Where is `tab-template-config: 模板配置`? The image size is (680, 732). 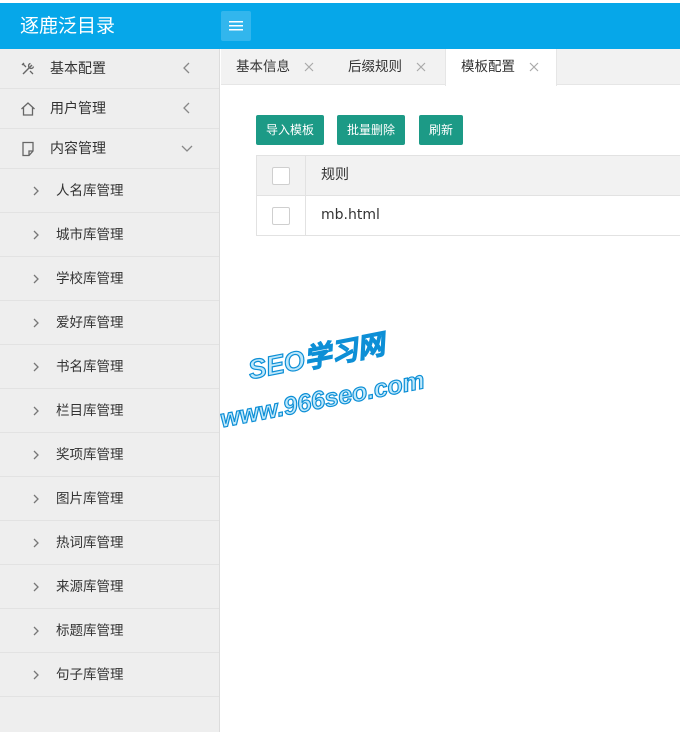
tab-template-config: 模板配置 is located at coordinates (501, 67).